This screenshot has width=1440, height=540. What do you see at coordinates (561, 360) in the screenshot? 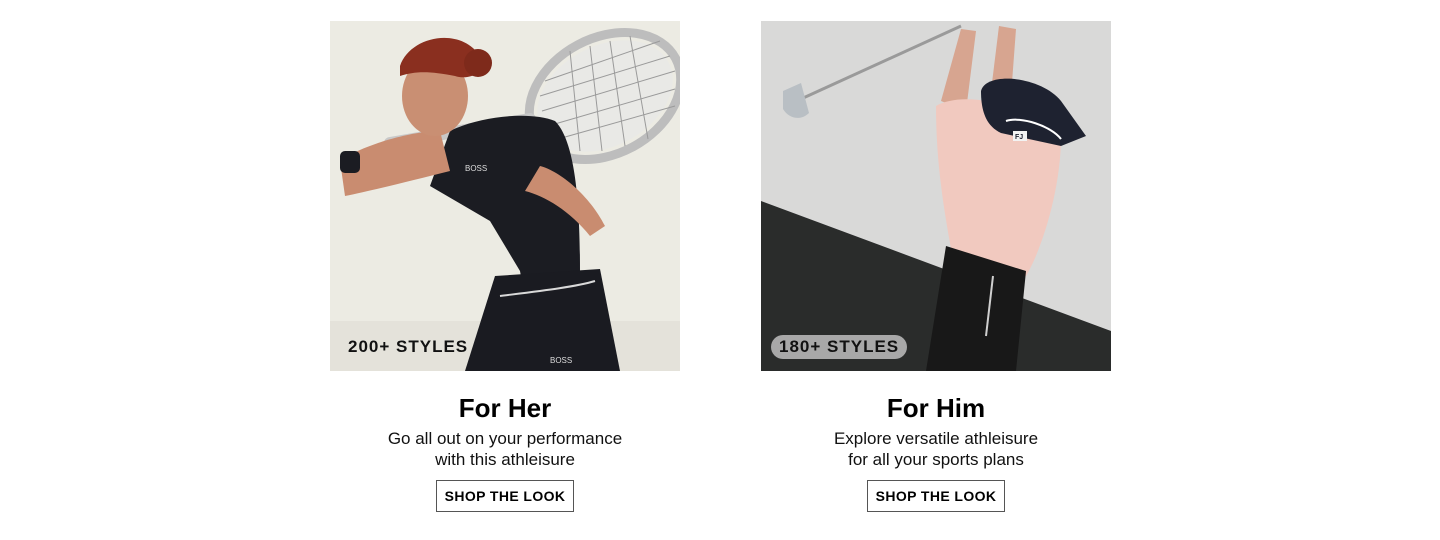
I see `shorts-logo: BOSS` at bounding box center [561, 360].